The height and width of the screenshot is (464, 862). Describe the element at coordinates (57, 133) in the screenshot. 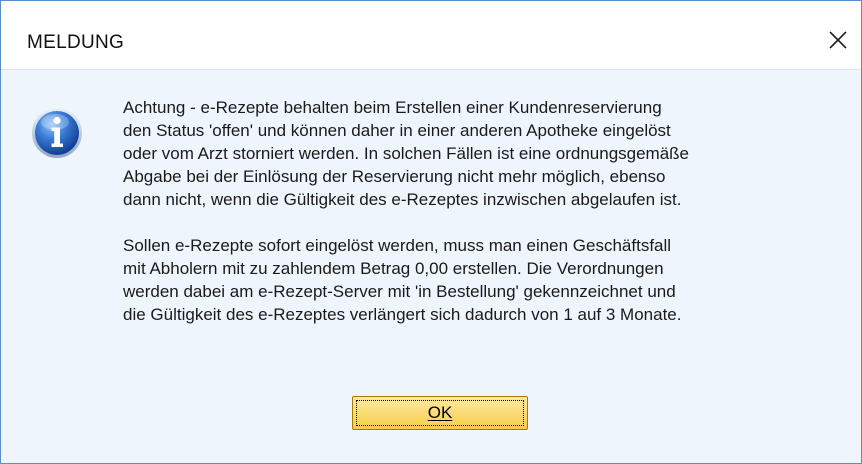

I see `info-icon` at that location.